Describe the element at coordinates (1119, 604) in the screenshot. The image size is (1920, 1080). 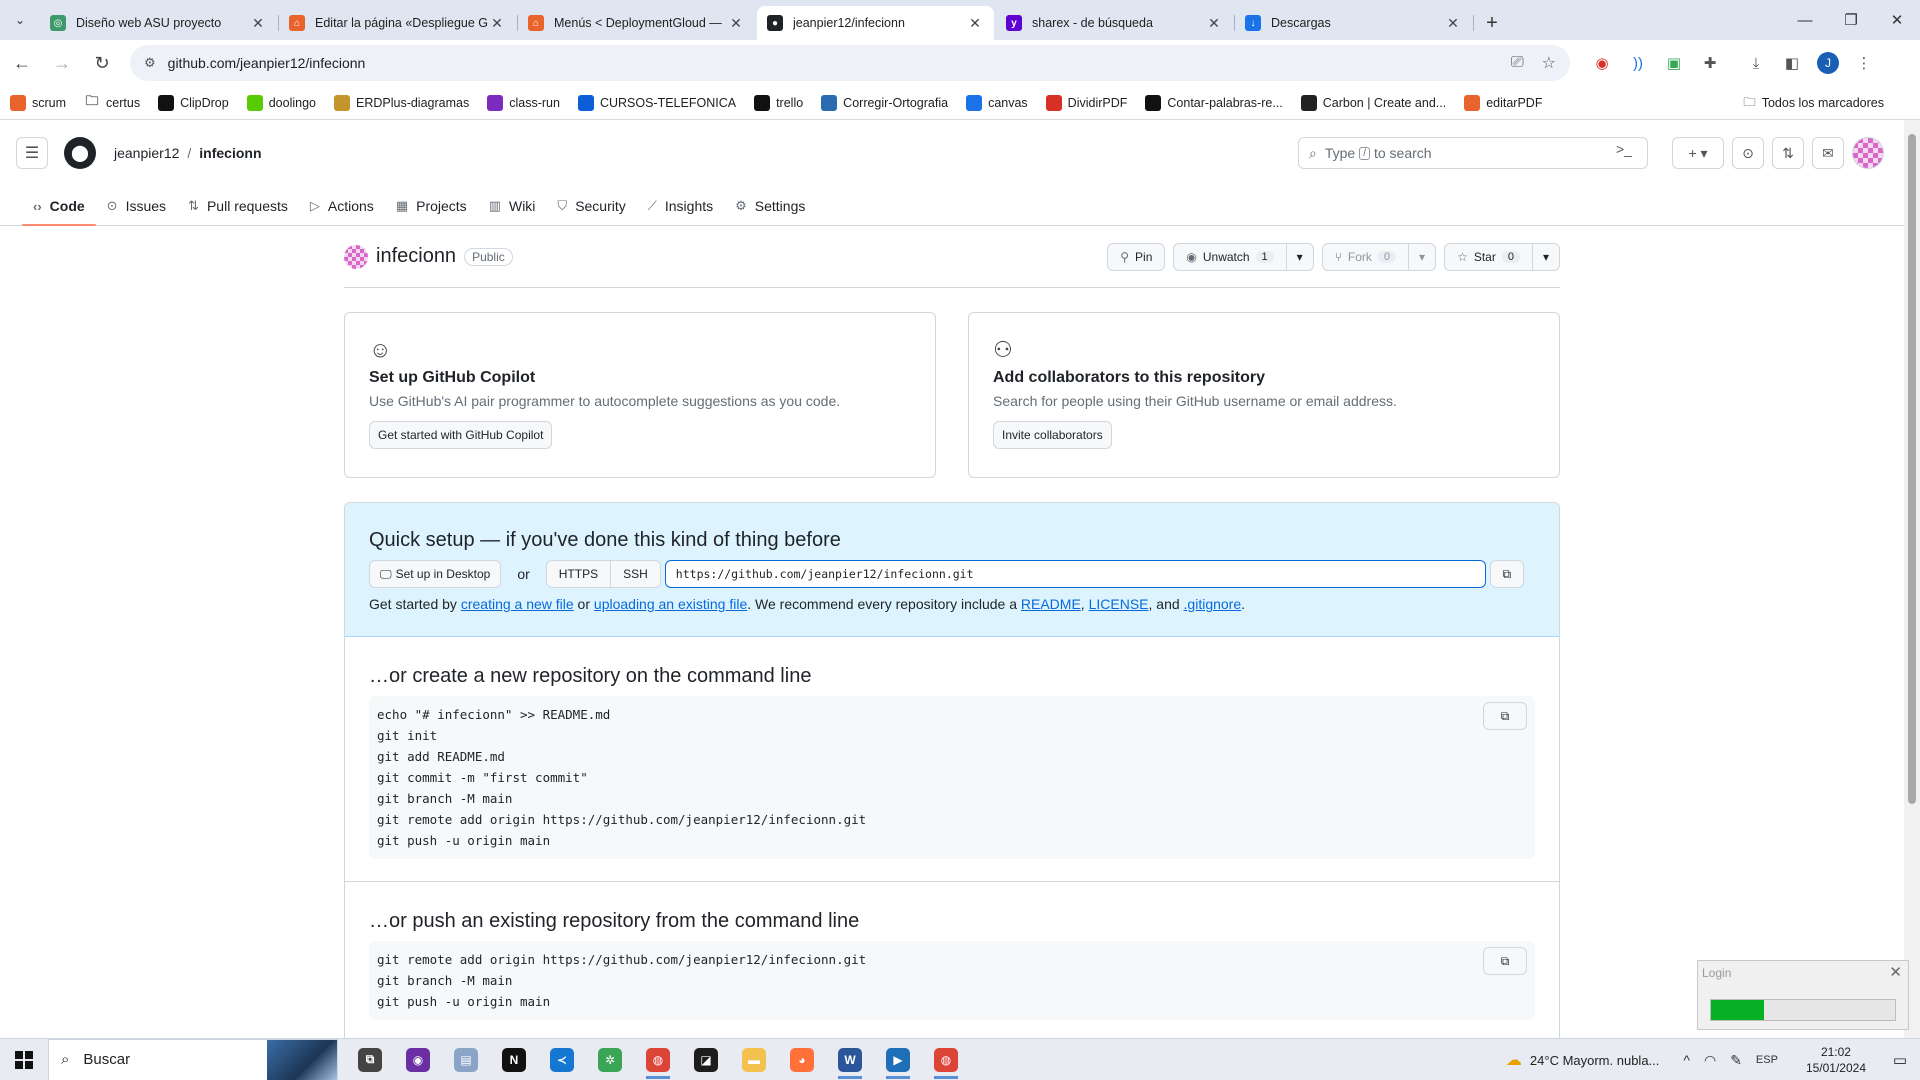
I see `license-link: LICENSE` at that location.